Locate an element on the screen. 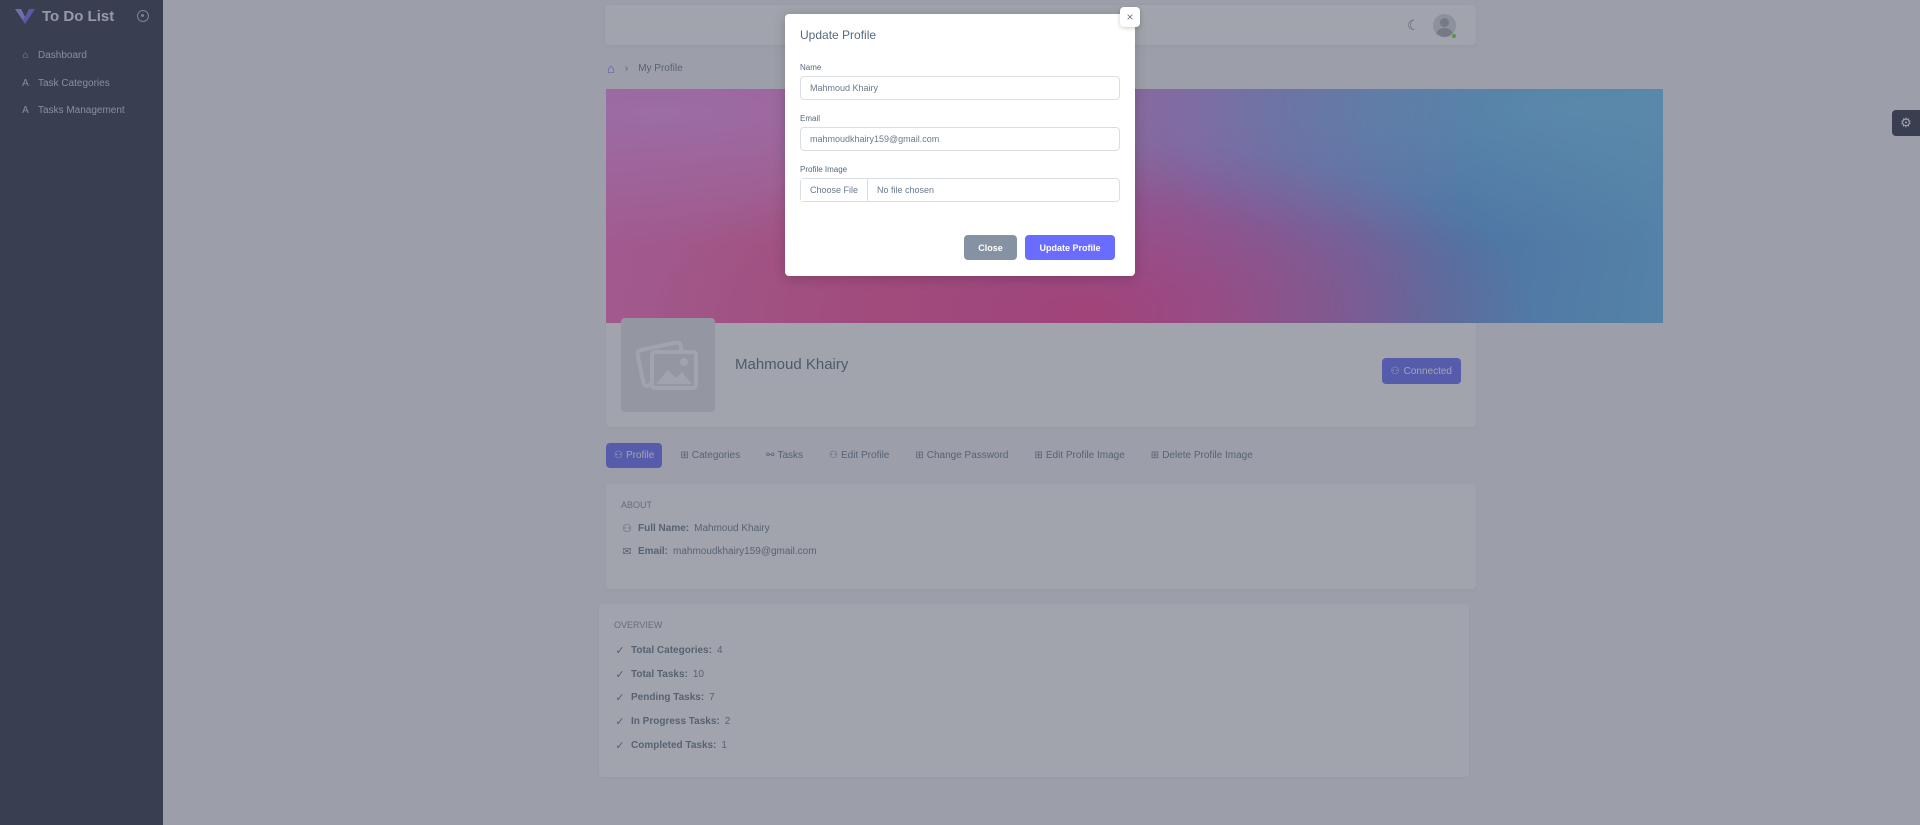 The width and height of the screenshot is (1920, 825). close-icon: × is located at coordinates (1130, 17).